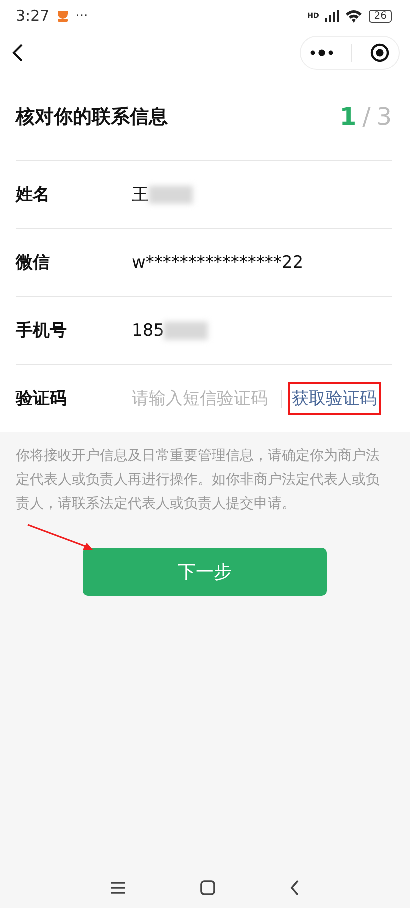 The height and width of the screenshot is (908, 410). What do you see at coordinates (140, 195) in the screenshot?
I see `field-value: 王` at bounding box center [140, 195].